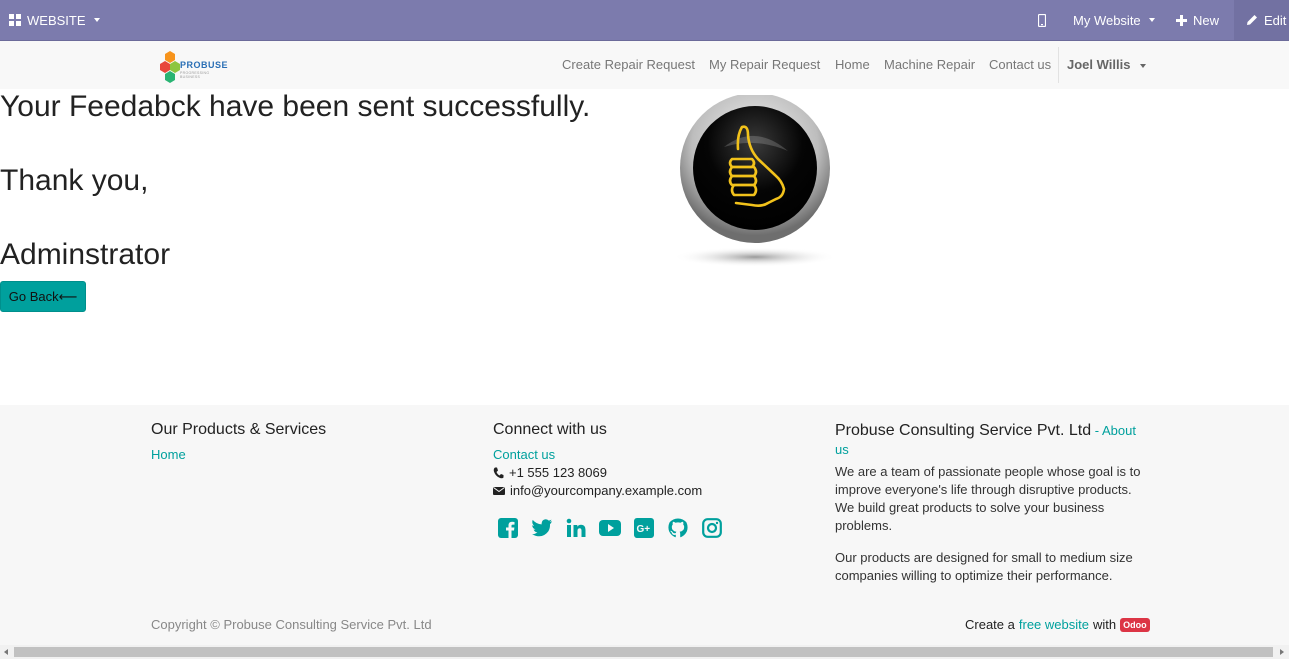 The image size is (1289, 659). I want to click on scroll-right-icon, so click(1282, 652).